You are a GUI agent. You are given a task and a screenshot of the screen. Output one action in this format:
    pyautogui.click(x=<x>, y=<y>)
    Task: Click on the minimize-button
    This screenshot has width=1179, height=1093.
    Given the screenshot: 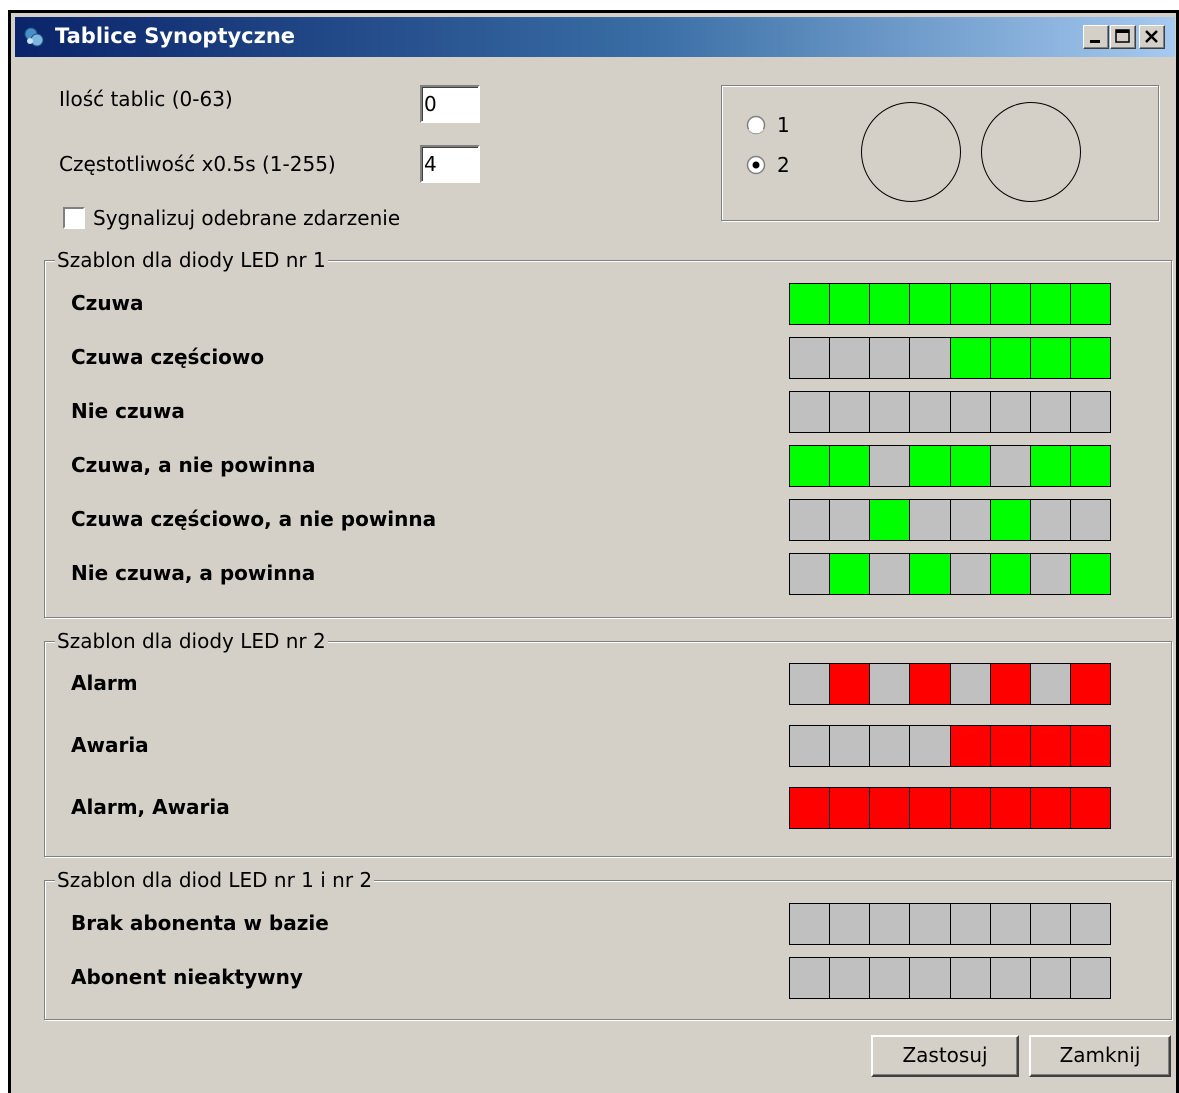 What is the action you would take?
    pyautogui.click(x=1096, y=37)
    